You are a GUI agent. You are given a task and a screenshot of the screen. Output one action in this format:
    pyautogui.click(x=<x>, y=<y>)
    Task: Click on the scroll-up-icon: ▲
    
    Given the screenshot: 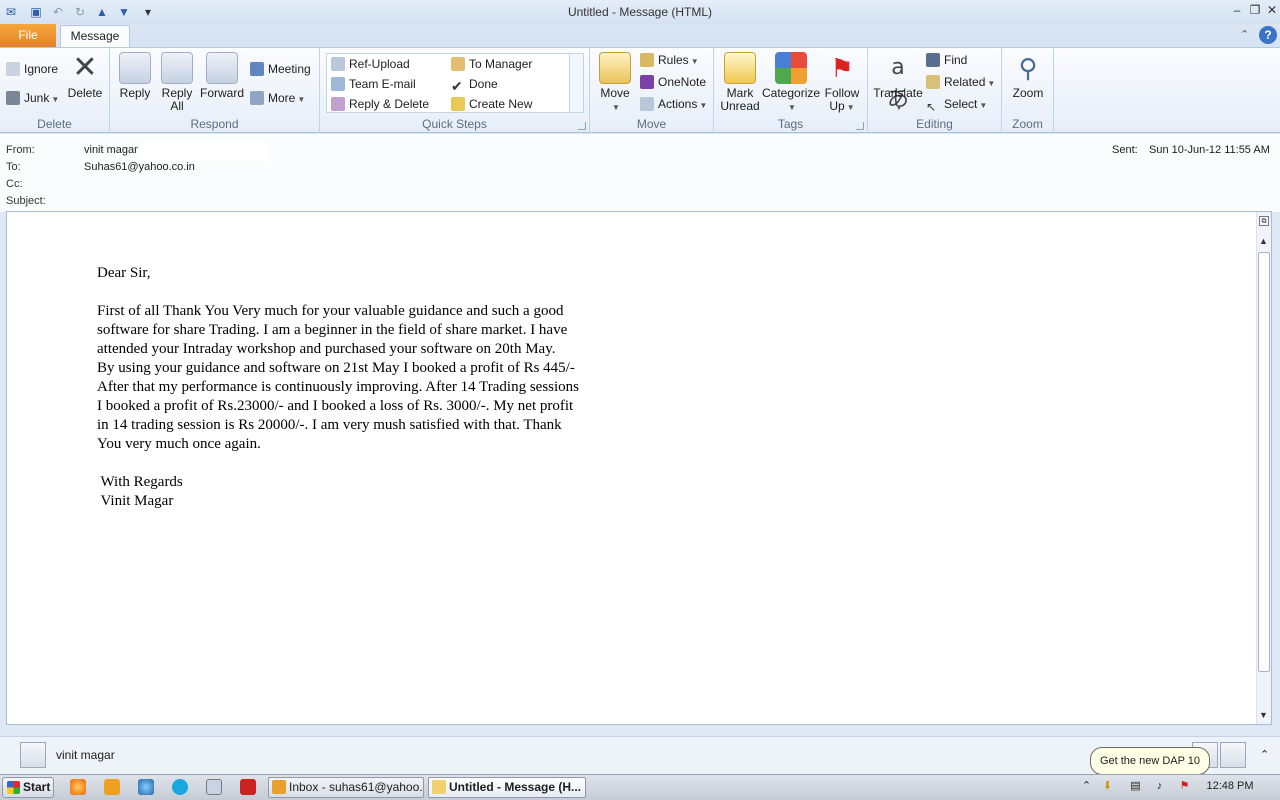 What is the action you would take?
    pyautogui.click(x=1263, y=241)
    